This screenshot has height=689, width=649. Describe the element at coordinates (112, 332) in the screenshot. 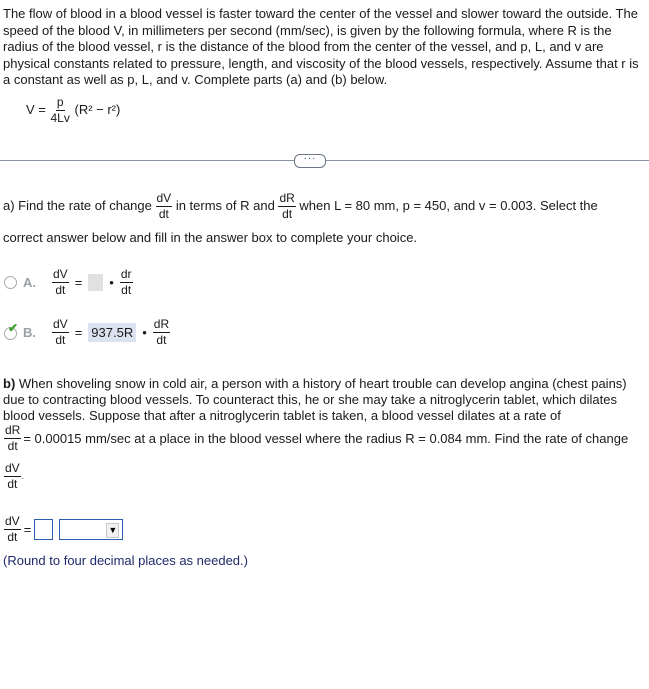

I see `choice-b-answer-value: 937.5R` at that location.